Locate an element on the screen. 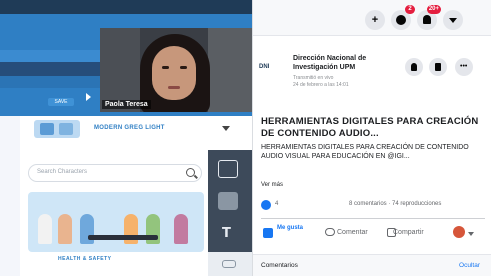 The width and height of the screenshot is (491, 276). more-icon: ••• is located at coordinates (464, 66).